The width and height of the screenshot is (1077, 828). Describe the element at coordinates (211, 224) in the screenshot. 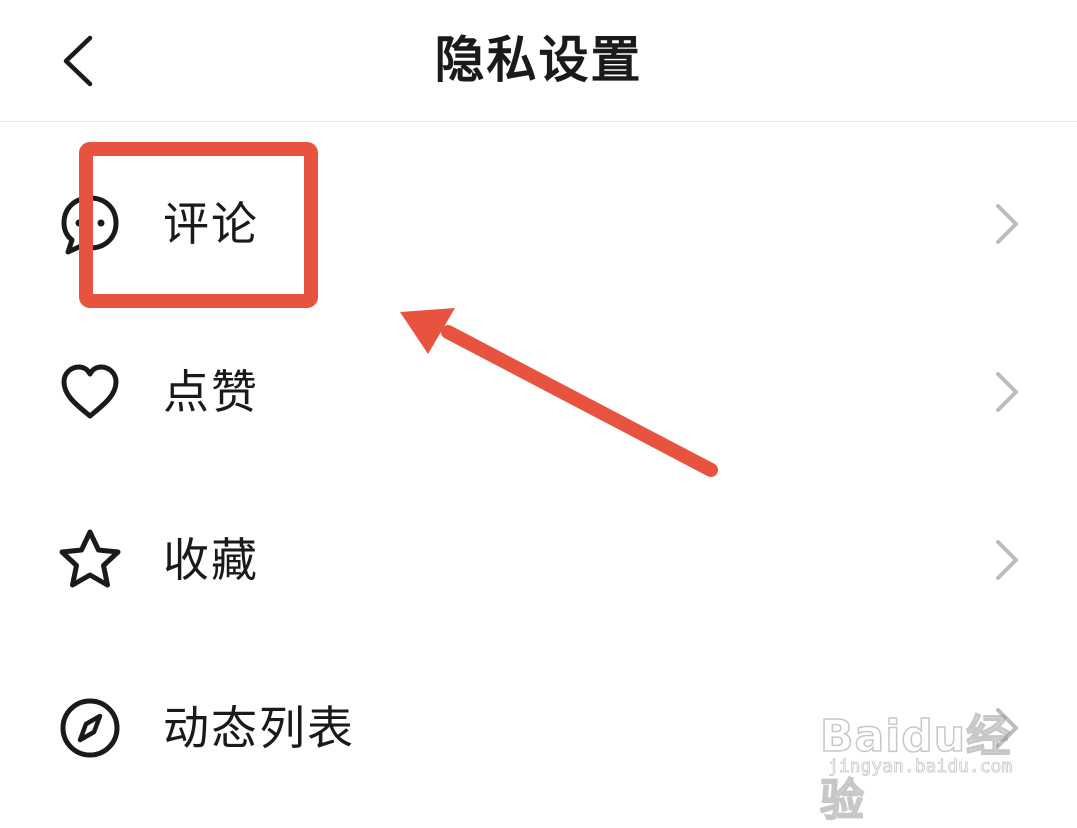

I see `menu-item-label: 评论` at that location.